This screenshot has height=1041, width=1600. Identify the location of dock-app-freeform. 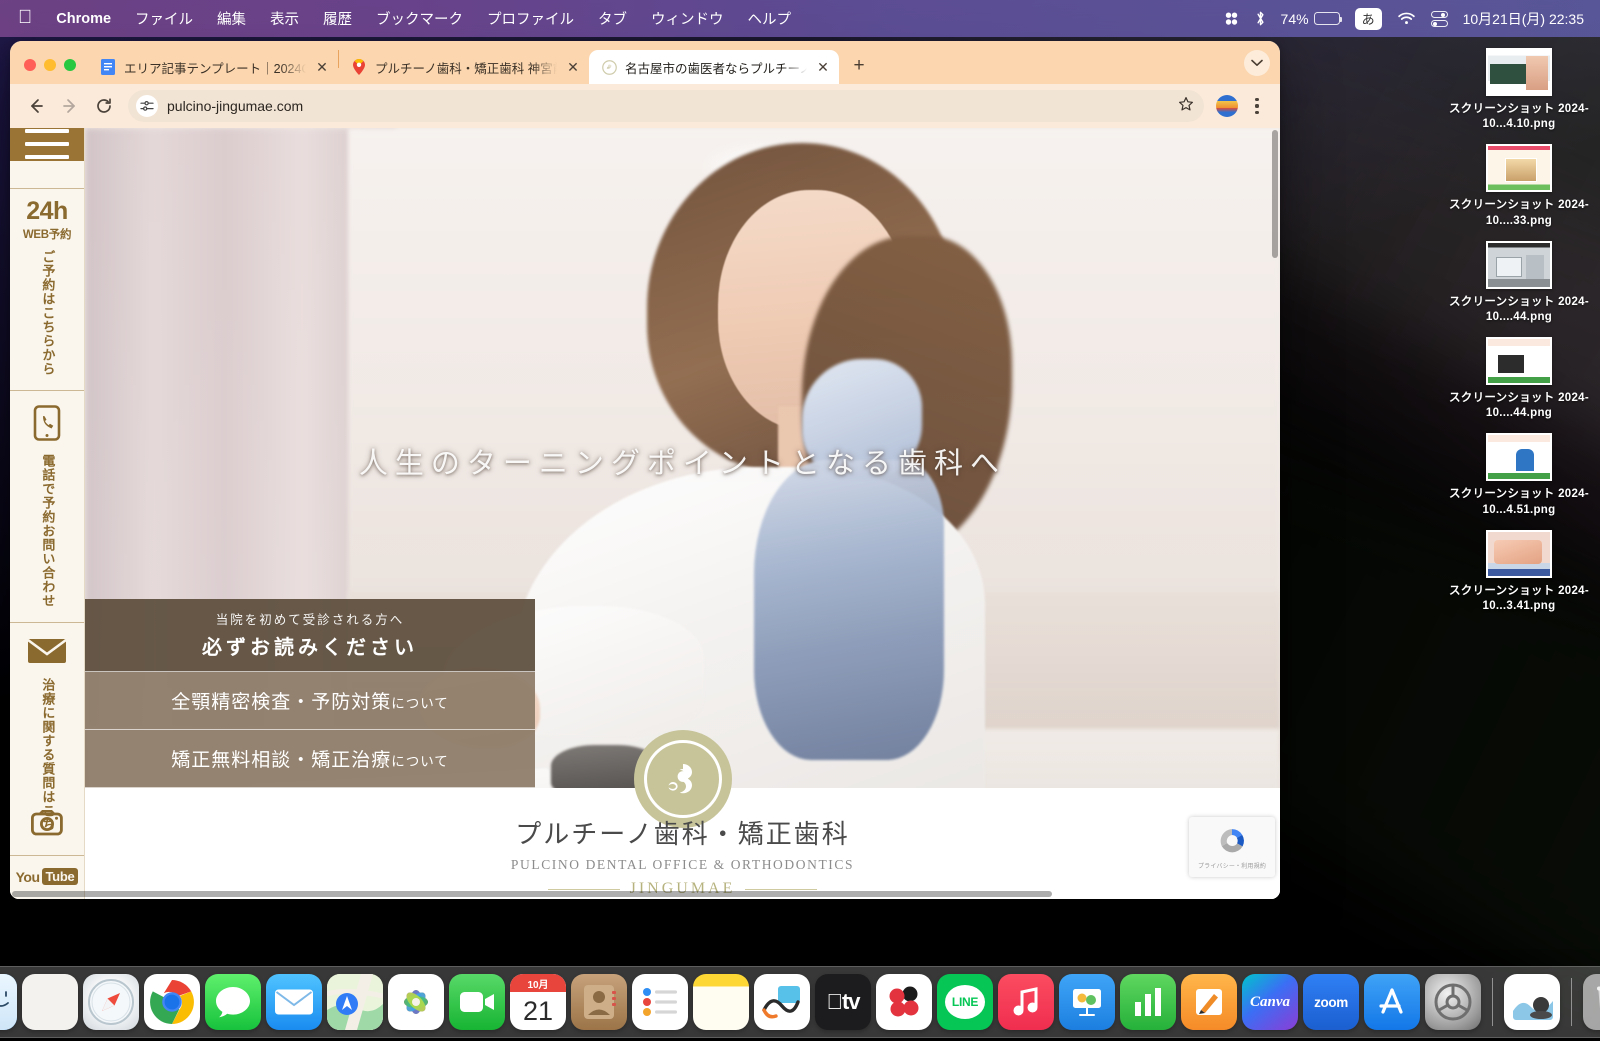
(782, 1002).